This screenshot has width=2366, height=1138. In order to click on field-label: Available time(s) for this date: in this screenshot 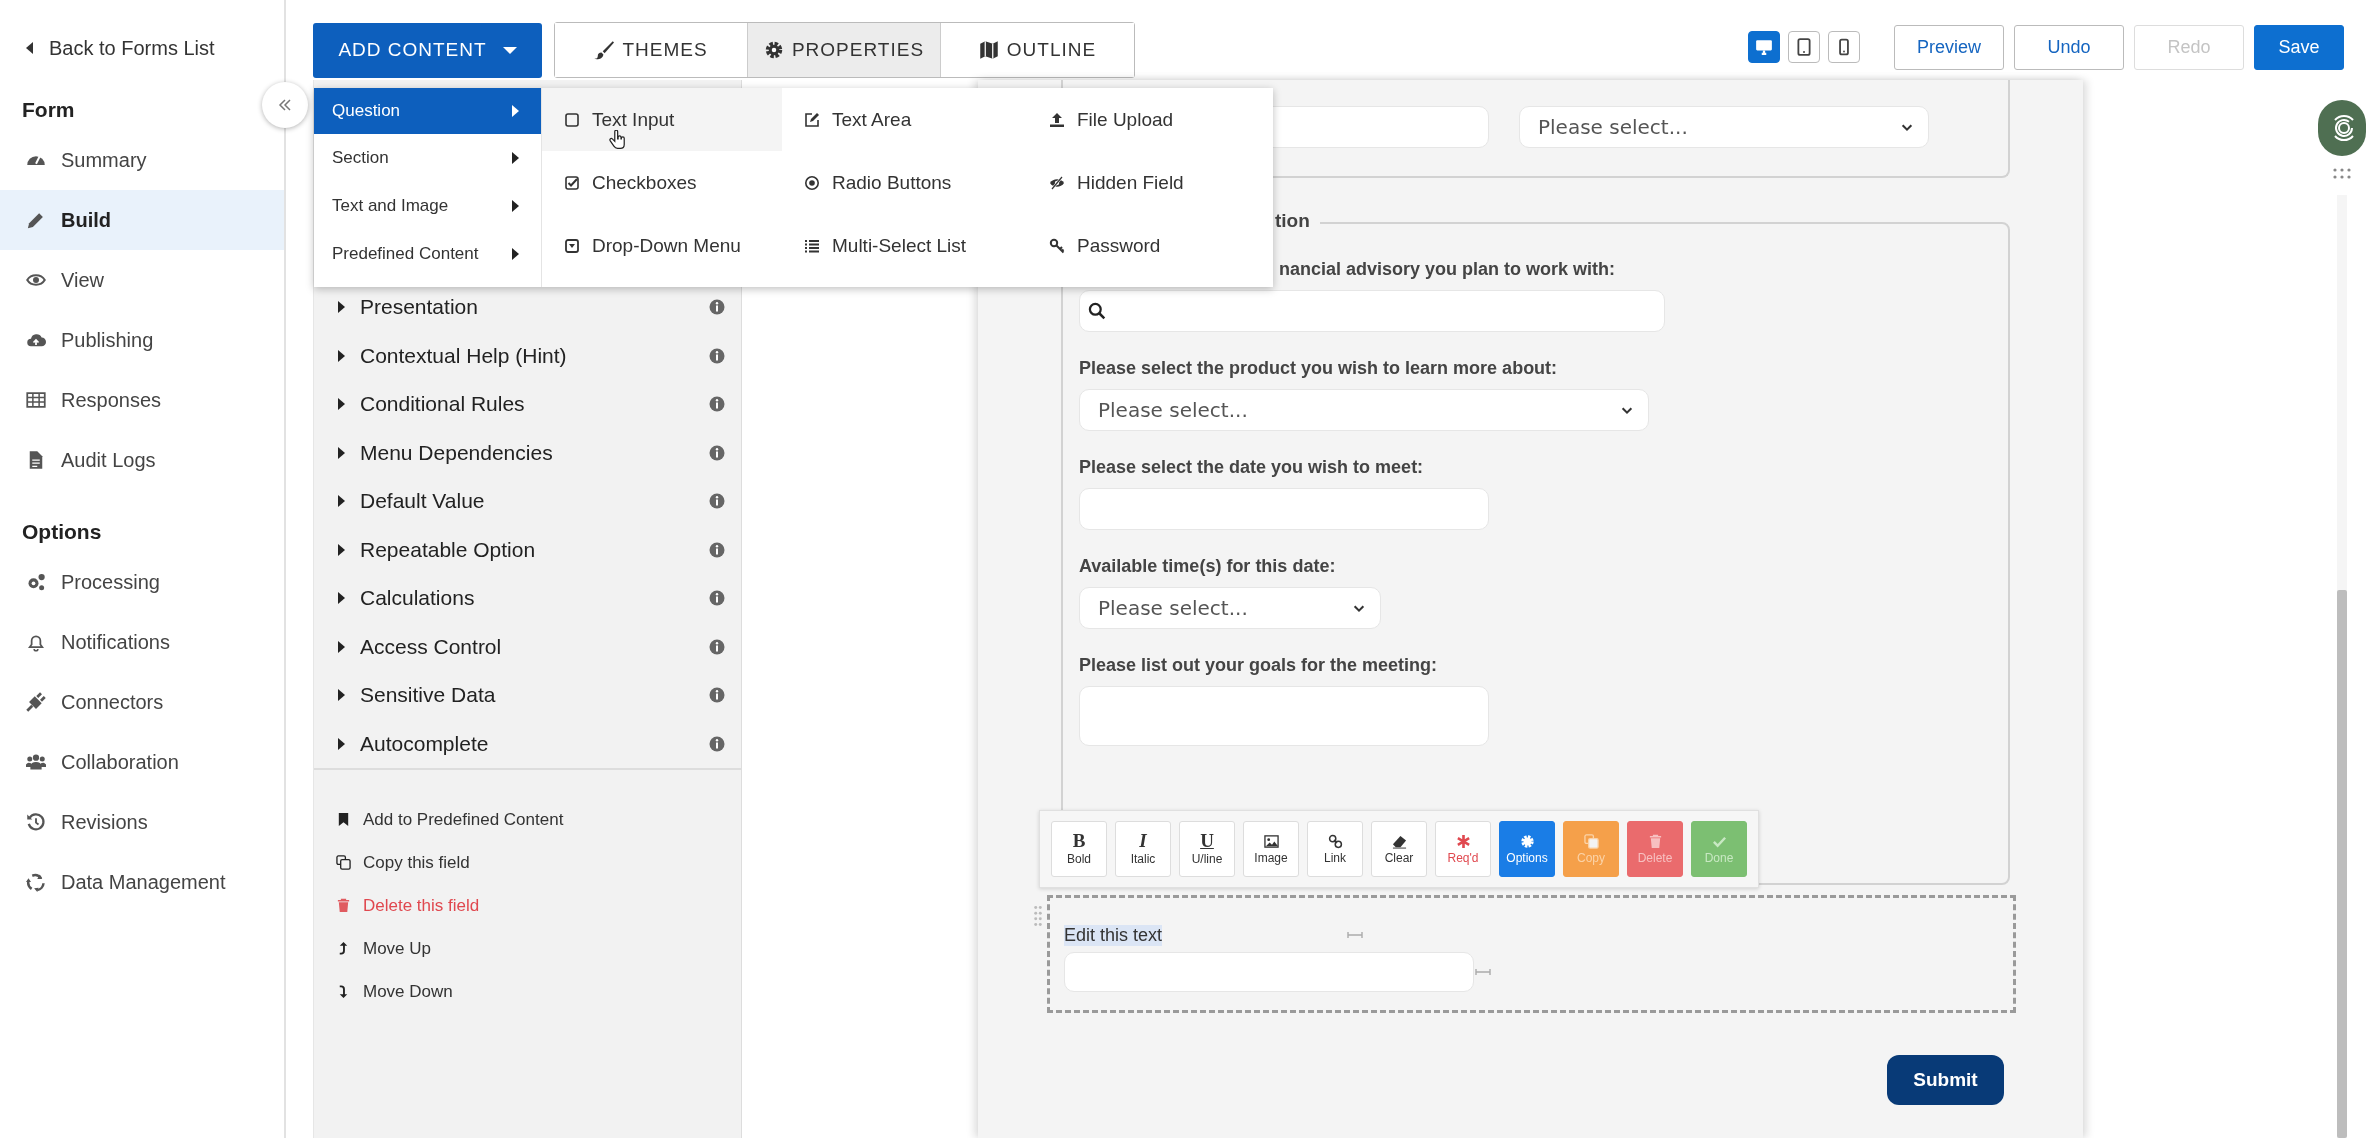, I will do `click(1208, 566)`.